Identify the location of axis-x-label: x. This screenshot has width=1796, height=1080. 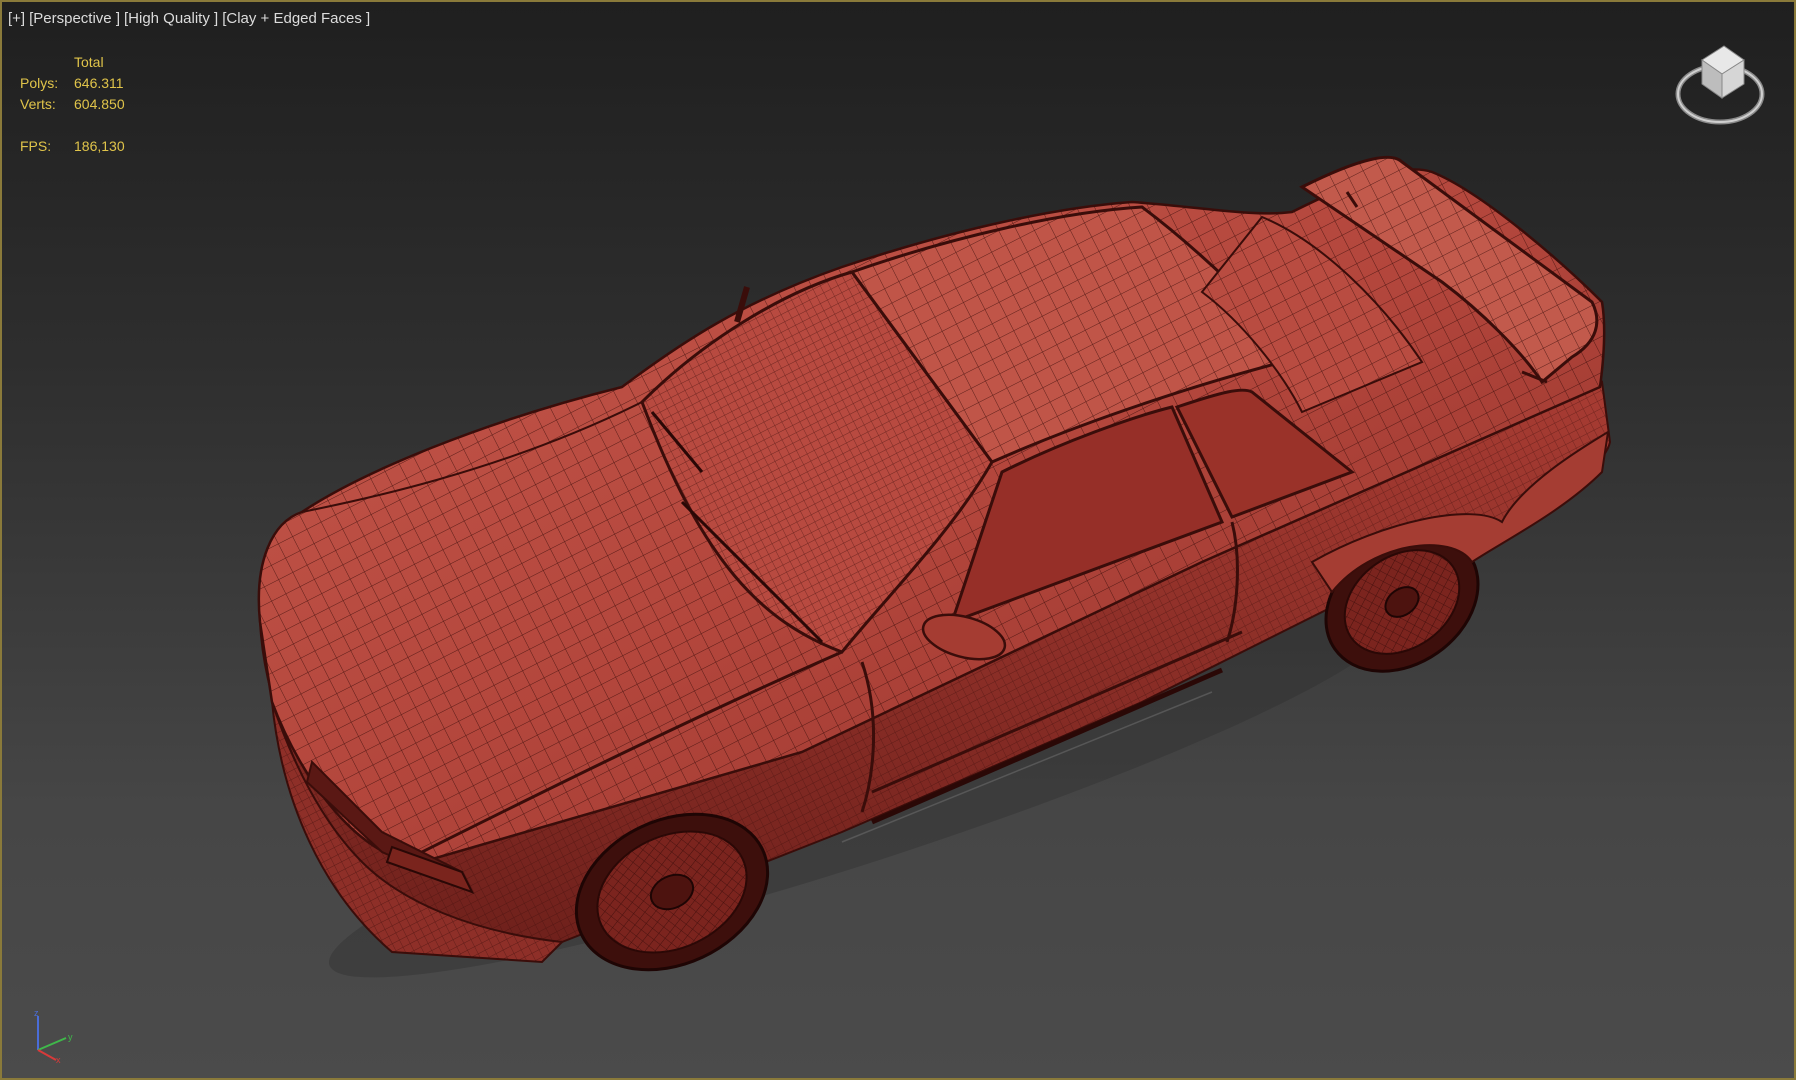
(58, 1059).